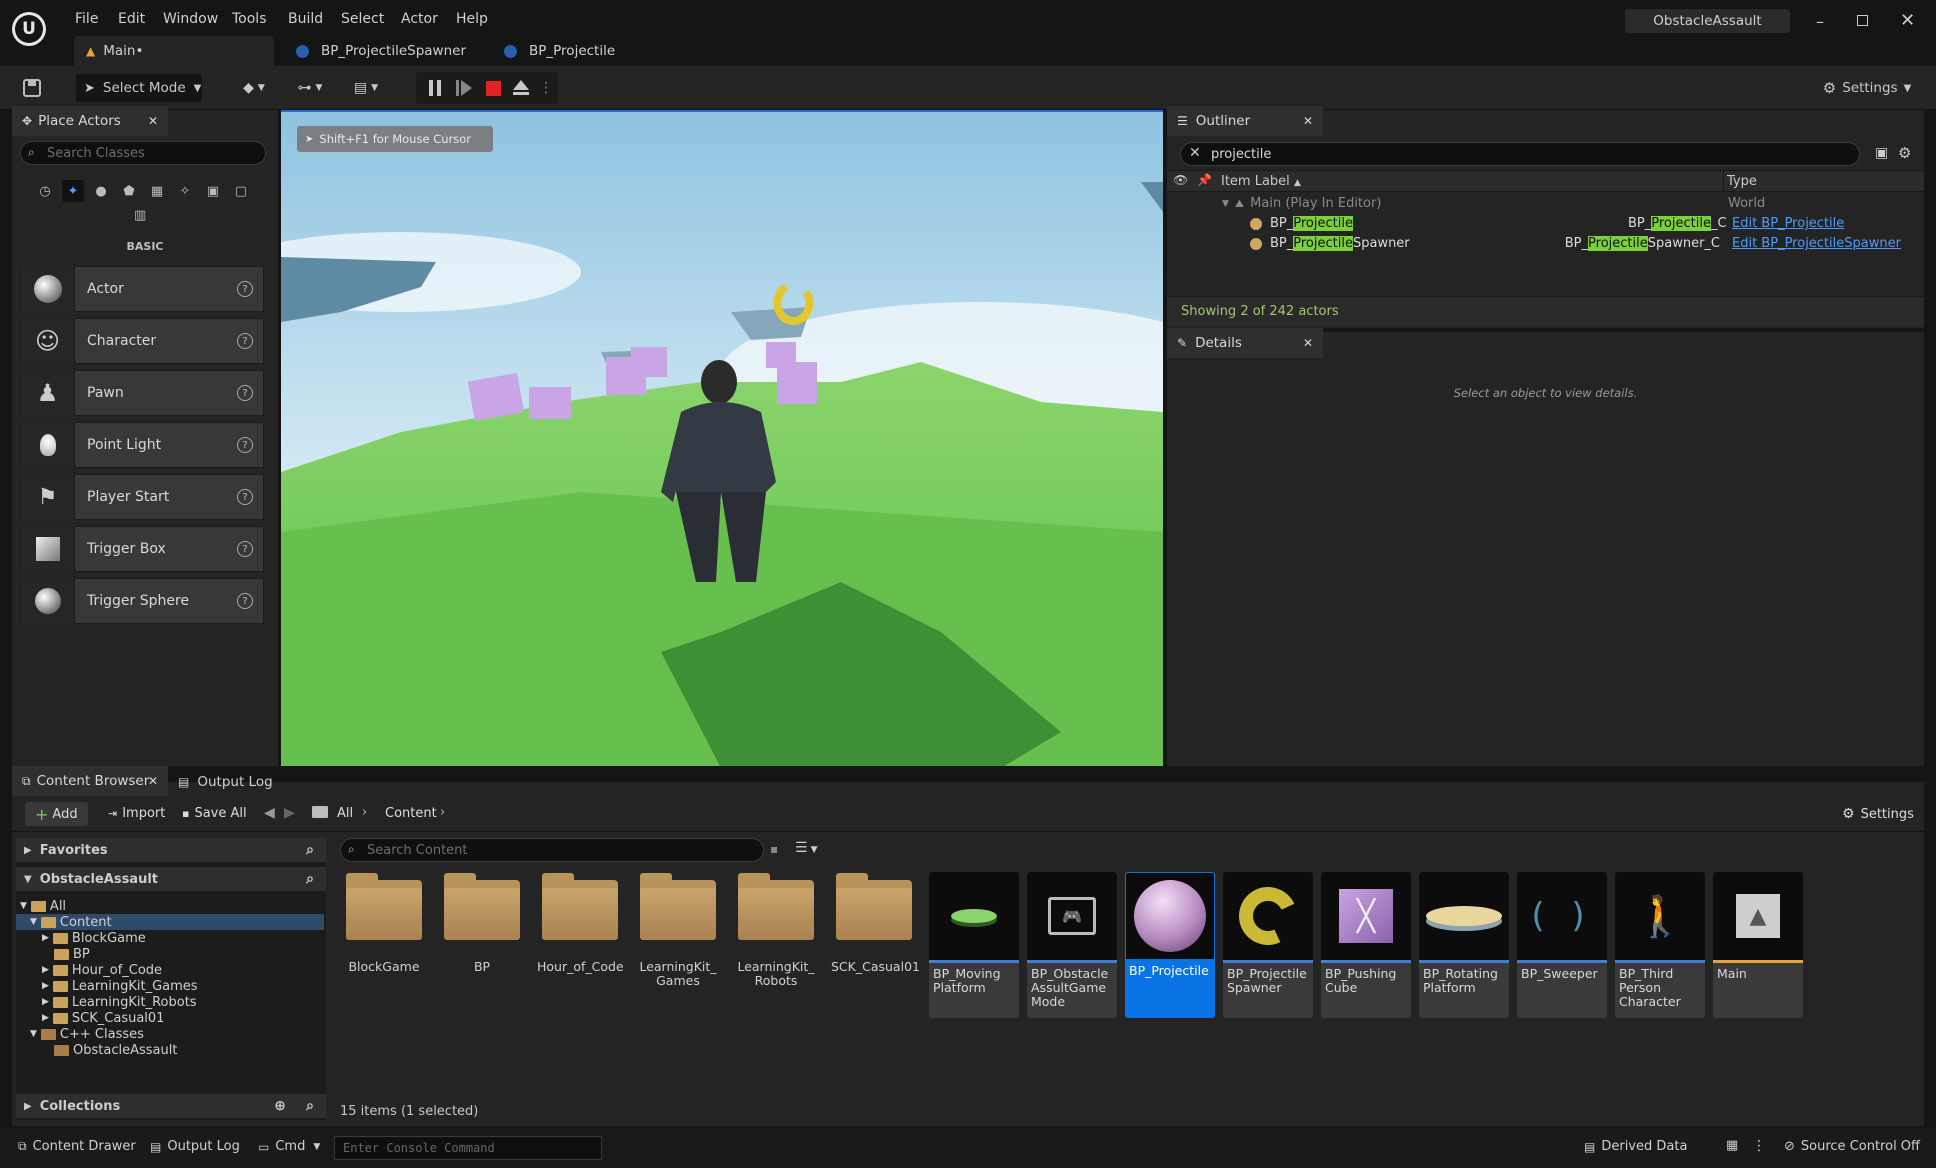 The height and width of the screenshot is (1168, 1936). Describe the element at coordinates (1180, 180) in the screenshot. I see `visibility-eye-icon: 👁` at that location.